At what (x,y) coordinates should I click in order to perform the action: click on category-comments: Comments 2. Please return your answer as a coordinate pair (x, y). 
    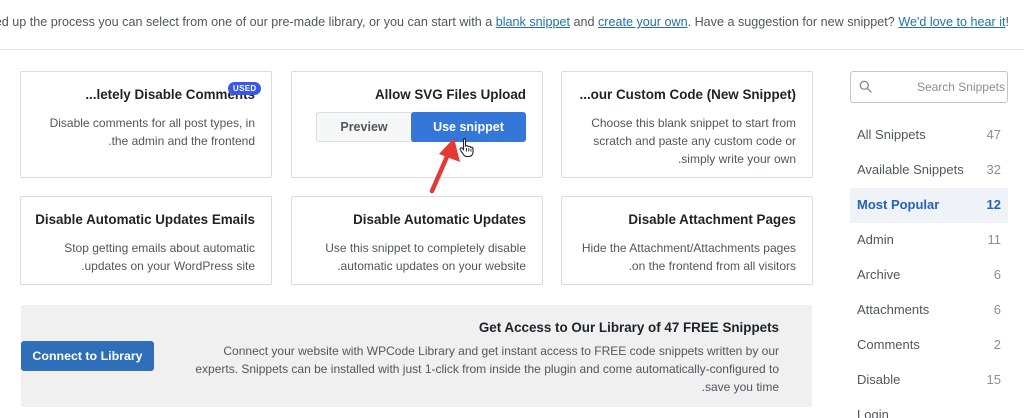
    Looking at the image, I should click on (929, 345).